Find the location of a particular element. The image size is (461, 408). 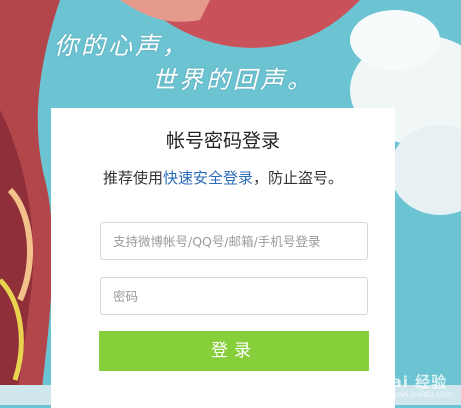

watermark-url: jingyan.baidu.com is located at coordinates (416, 394).